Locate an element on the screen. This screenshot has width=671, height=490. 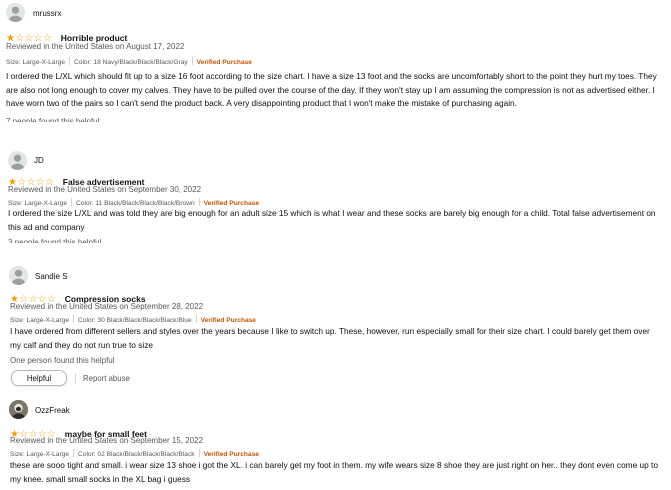
variant-color: Color: 11 Black/Black/Black/Black/Brown is located at coordinates (135, 203).